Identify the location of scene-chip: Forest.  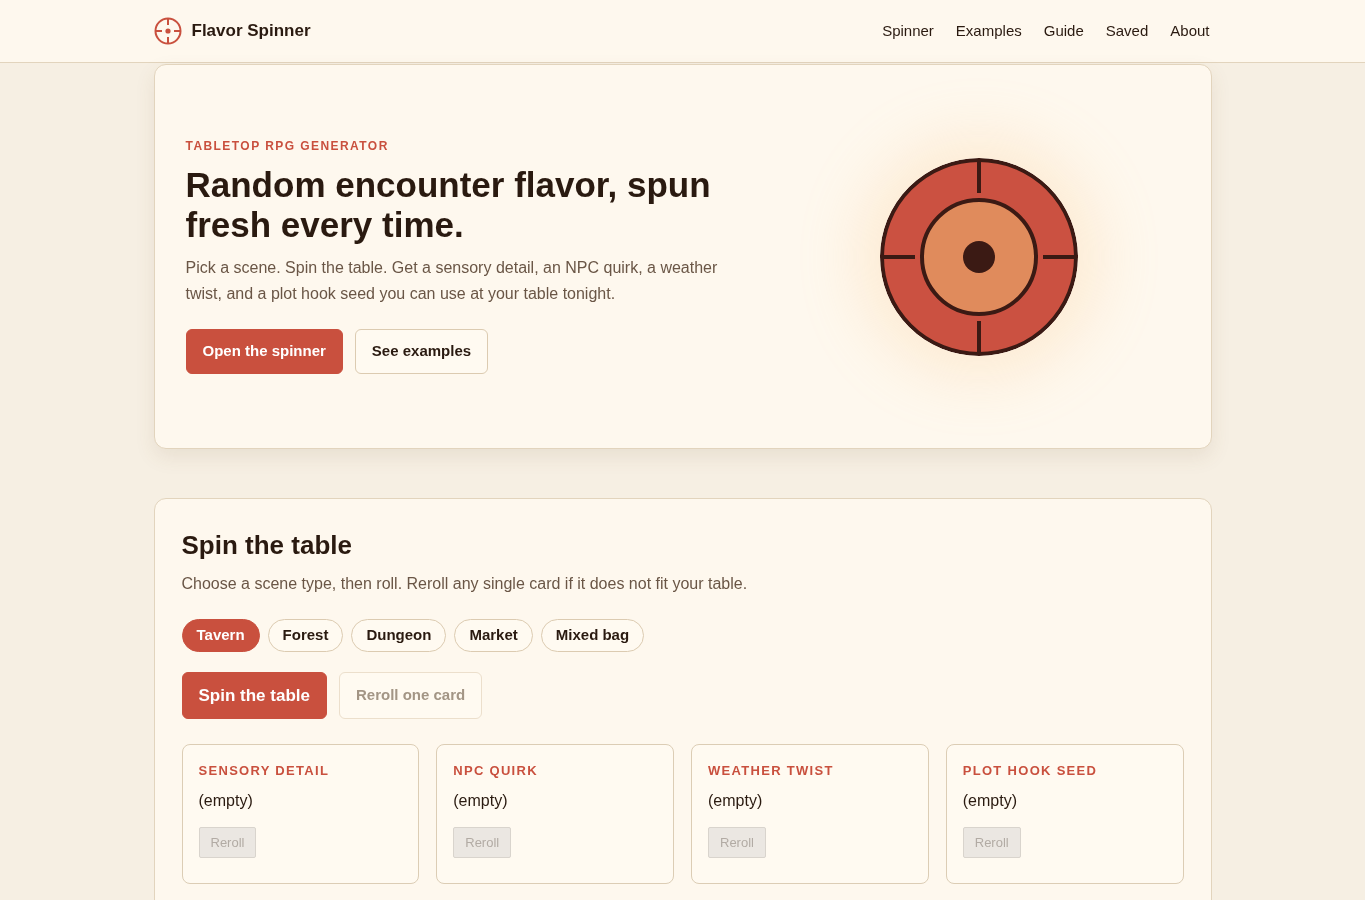
(305, 635).